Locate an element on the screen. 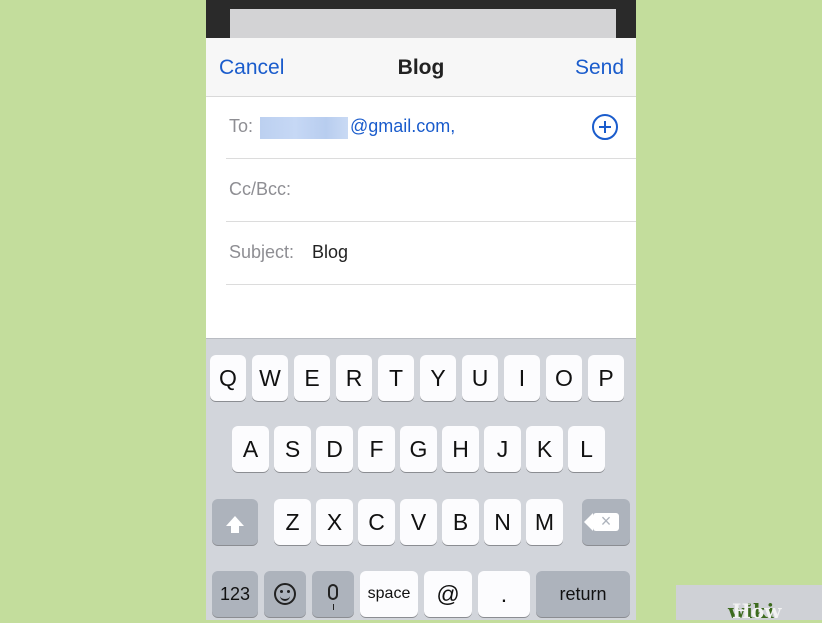 The image size is (822, 623). status-bar is located at coordinates (421, 19).